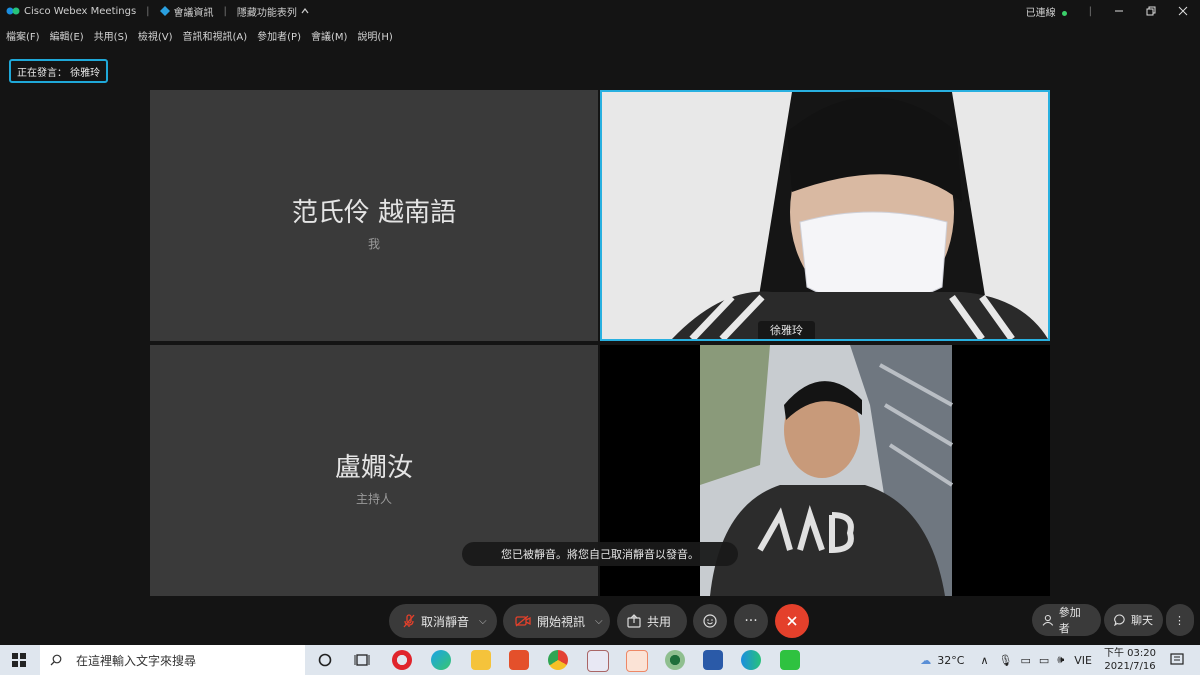  I want to click on hide-menu-button: 隱藏功能表列, so click(273, 11).